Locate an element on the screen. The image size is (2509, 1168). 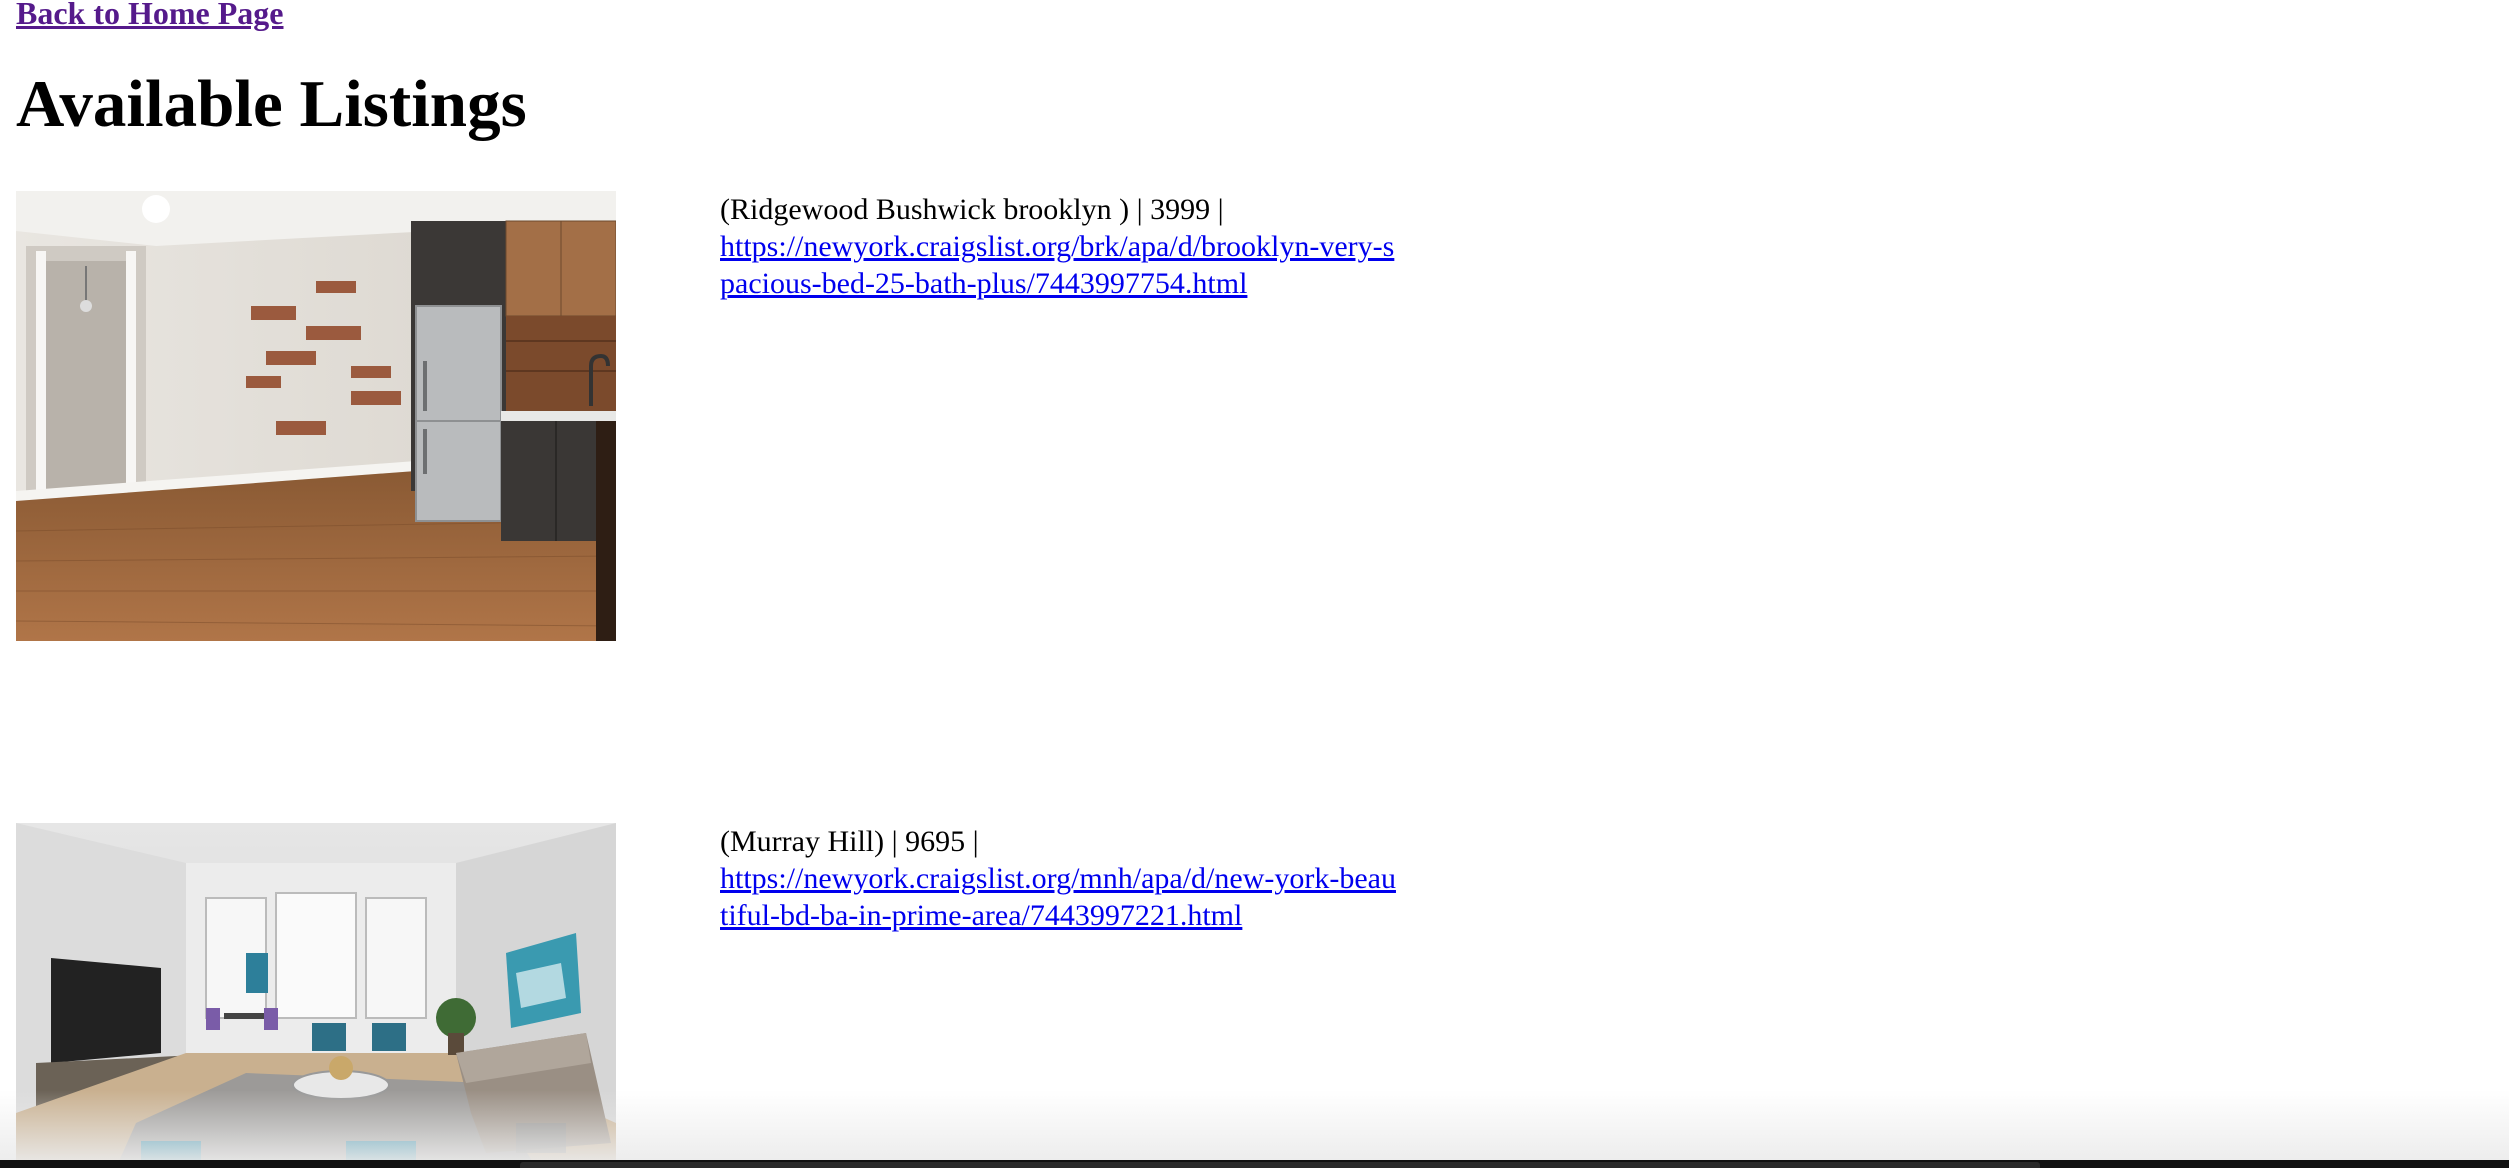
listing-summary: (Murray Hill) | 9695 | is located at coordinates (849, 841).